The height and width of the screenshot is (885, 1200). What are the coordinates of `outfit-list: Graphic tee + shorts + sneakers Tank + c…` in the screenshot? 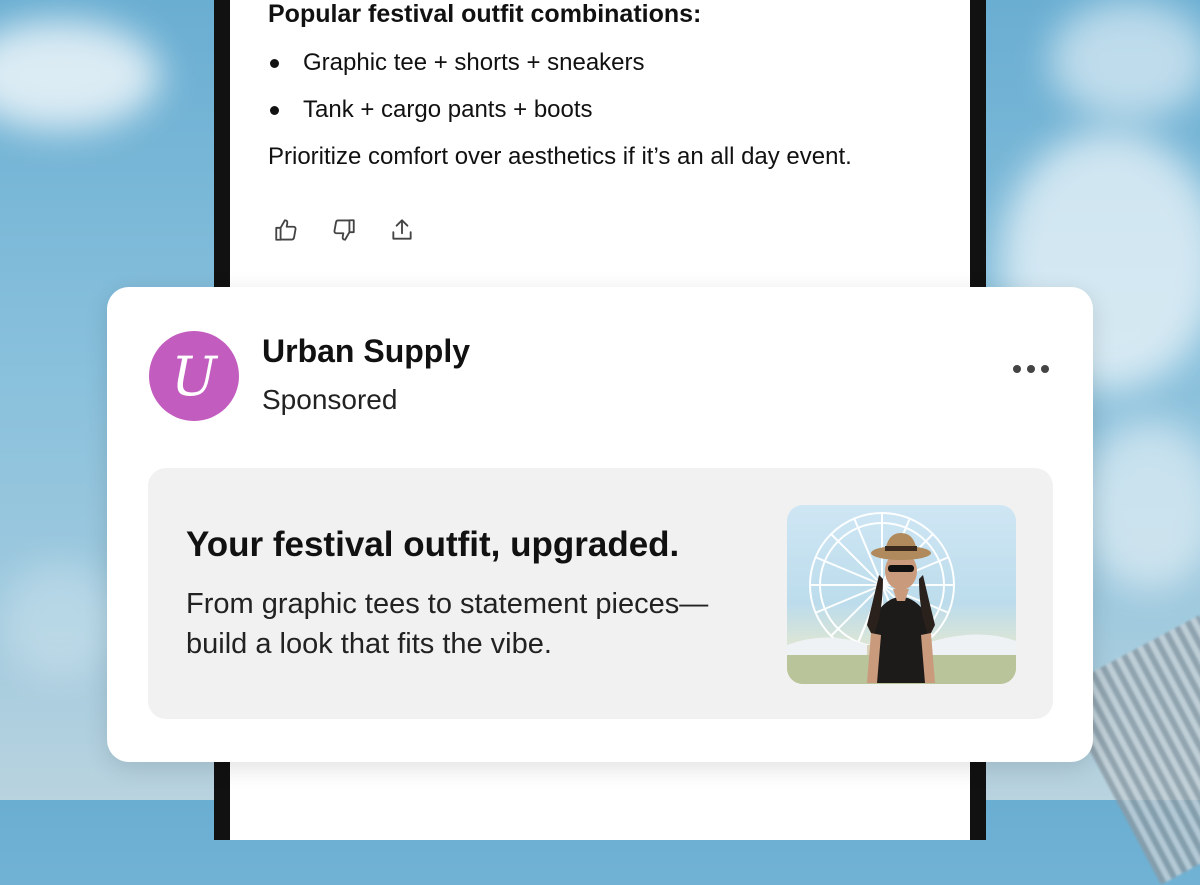 It's located at (604, 94).